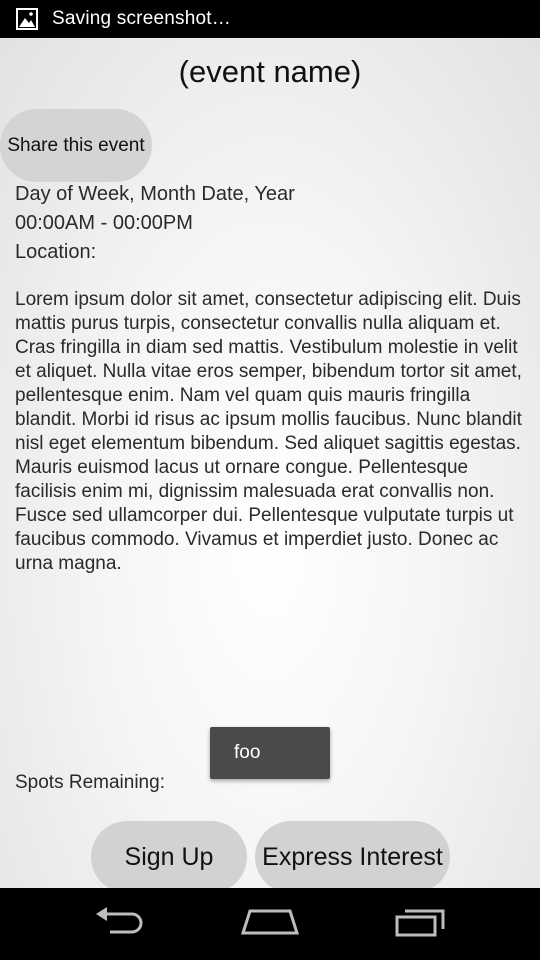 This screenshot has width=540, height=960. What do you see at coordinates (90, 782) in the screenshot?
I see `spots-remaining-label: Spots Remaining:` at bounding box center [90, 782].